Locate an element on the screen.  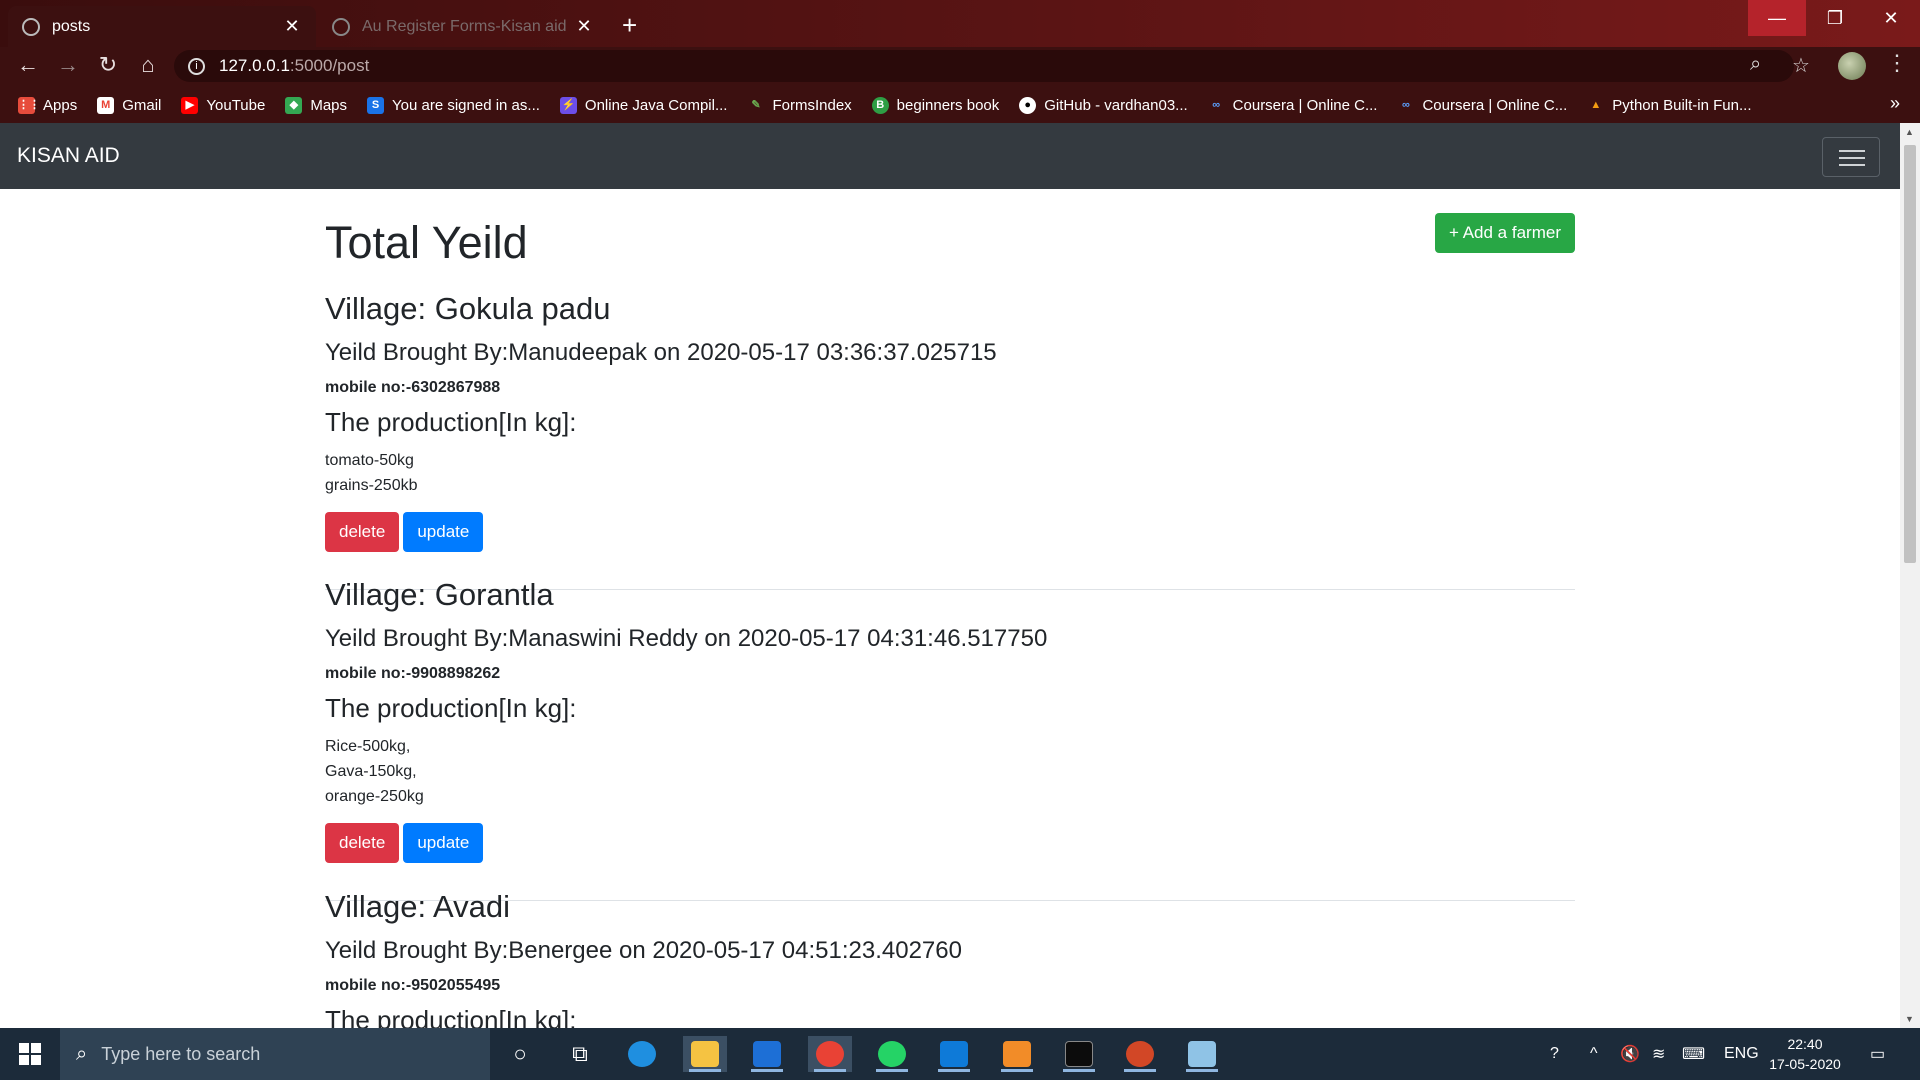
bookmark-star-icon: ☆ is located at coordinates (1801, 65).